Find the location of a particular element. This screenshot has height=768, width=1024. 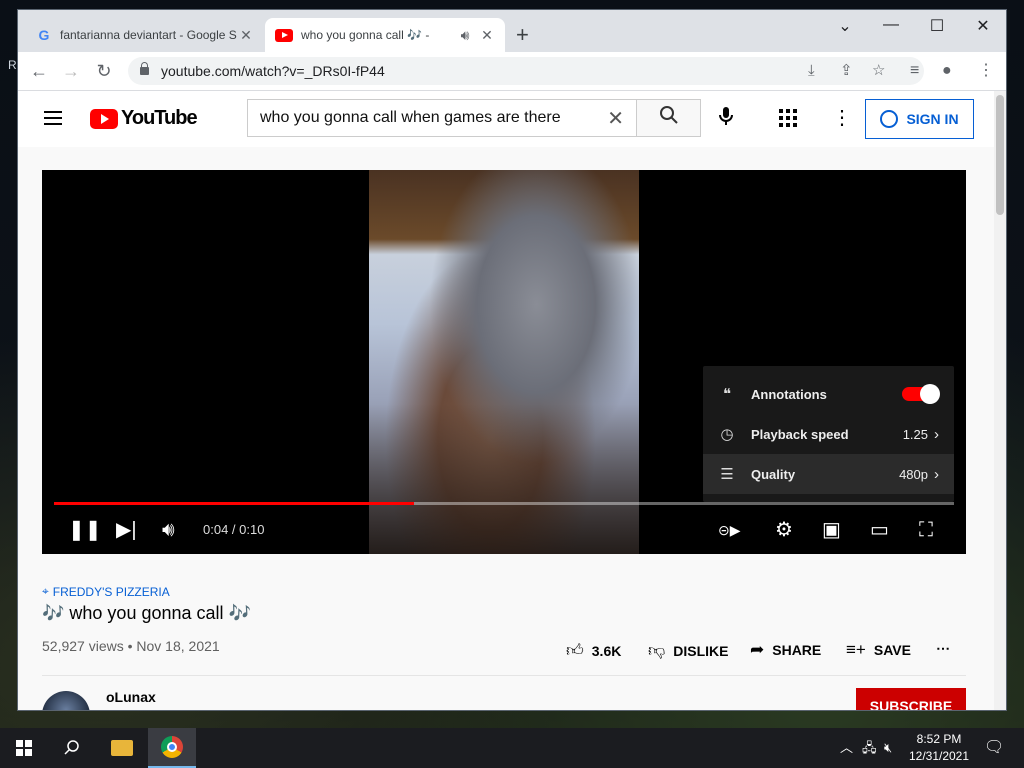

settings-playback-speed: ◷ Playback speed 1.25 › is located at coordinates (828, 434).